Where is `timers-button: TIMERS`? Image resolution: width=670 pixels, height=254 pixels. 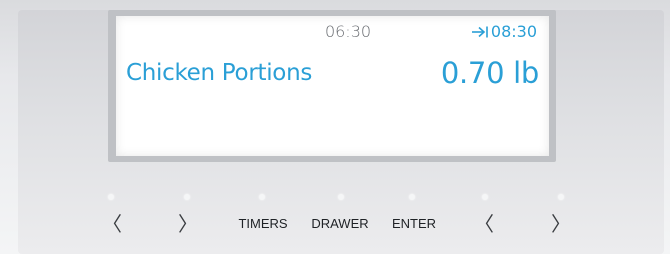
timers-button: TIMERS is located at coordinates (263, 224).